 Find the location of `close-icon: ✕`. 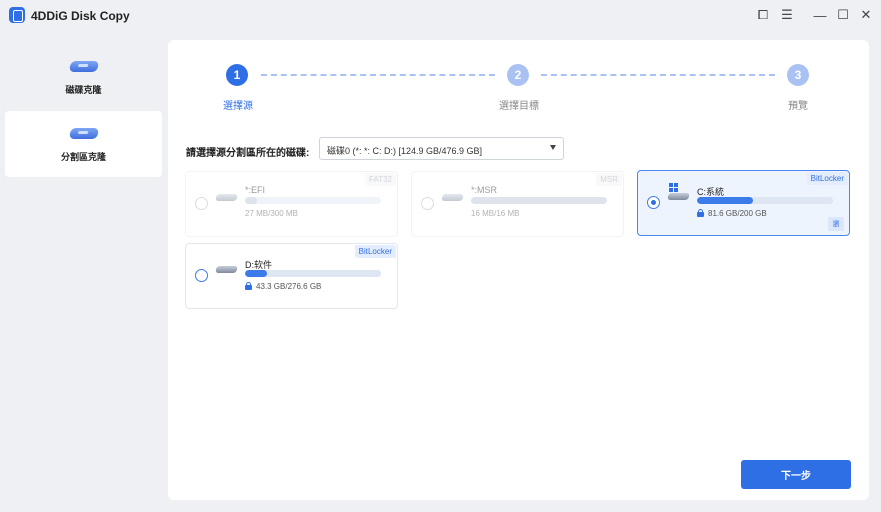

close-icon: ✕ is located at coordinates (866, 15).